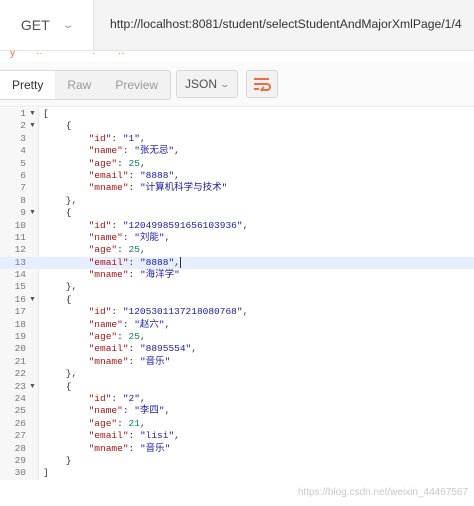  I want to click on code-line: 3 "id": "1",, so click(237, 139).